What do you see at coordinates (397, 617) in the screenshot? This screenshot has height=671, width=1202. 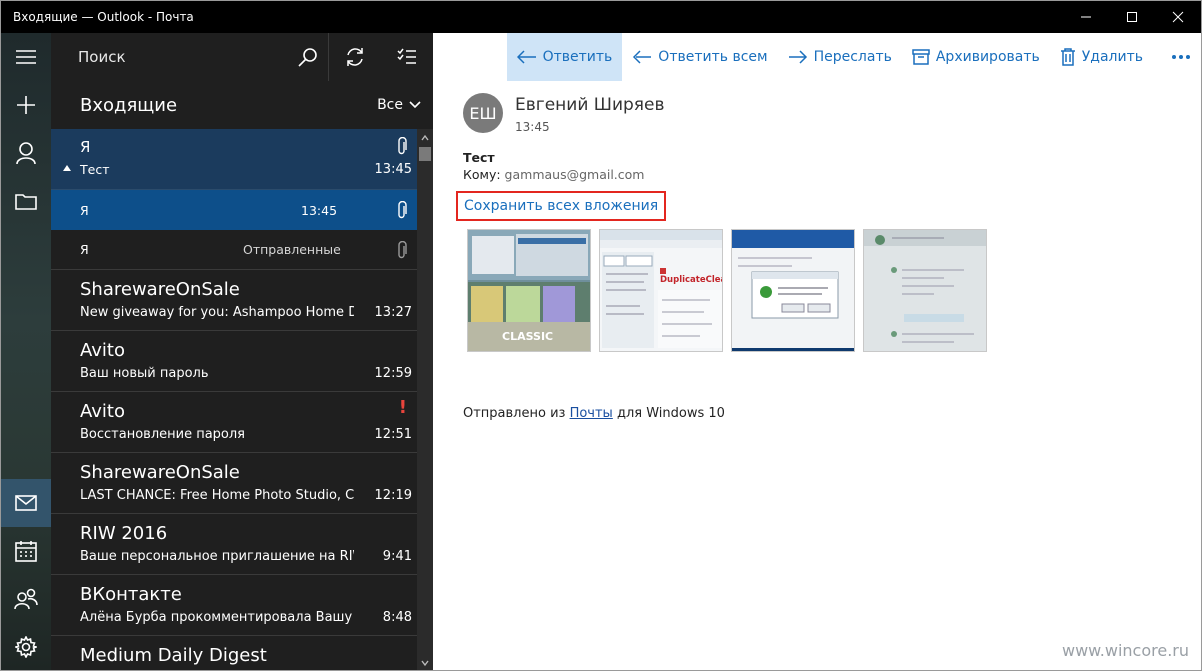 I see `mail-time: 8:48` at bounding box center [397, 617].